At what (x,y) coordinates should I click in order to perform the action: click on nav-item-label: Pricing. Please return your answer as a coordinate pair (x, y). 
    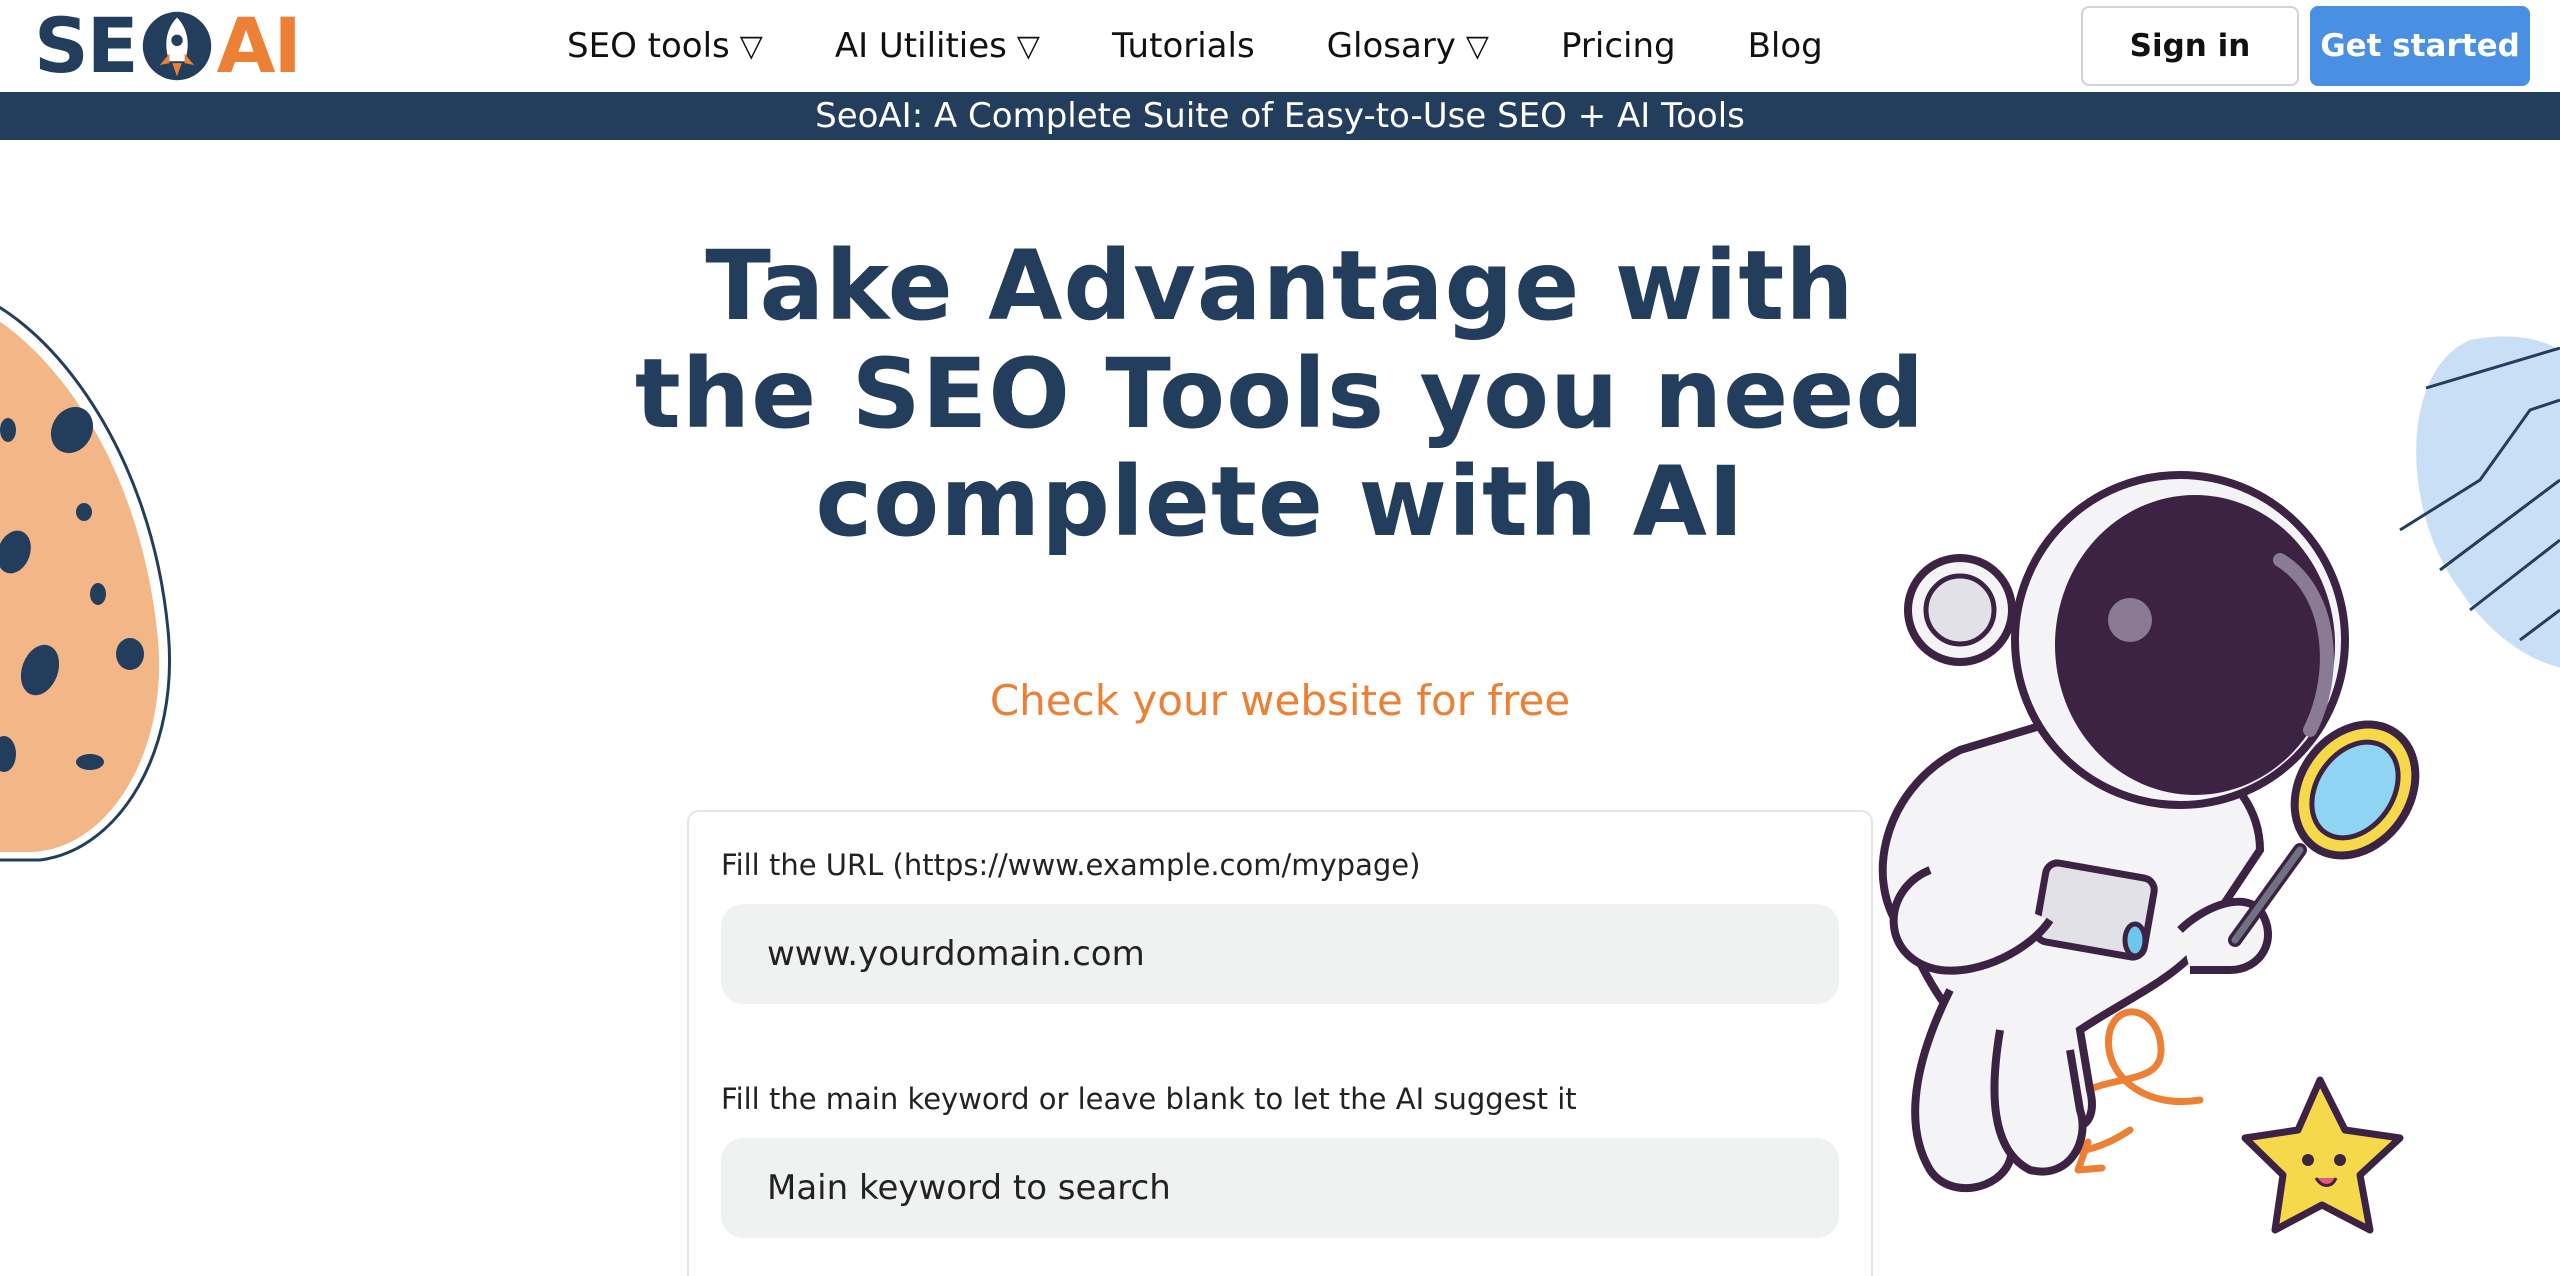
    Looking at the image, I should click on (1618, 46).